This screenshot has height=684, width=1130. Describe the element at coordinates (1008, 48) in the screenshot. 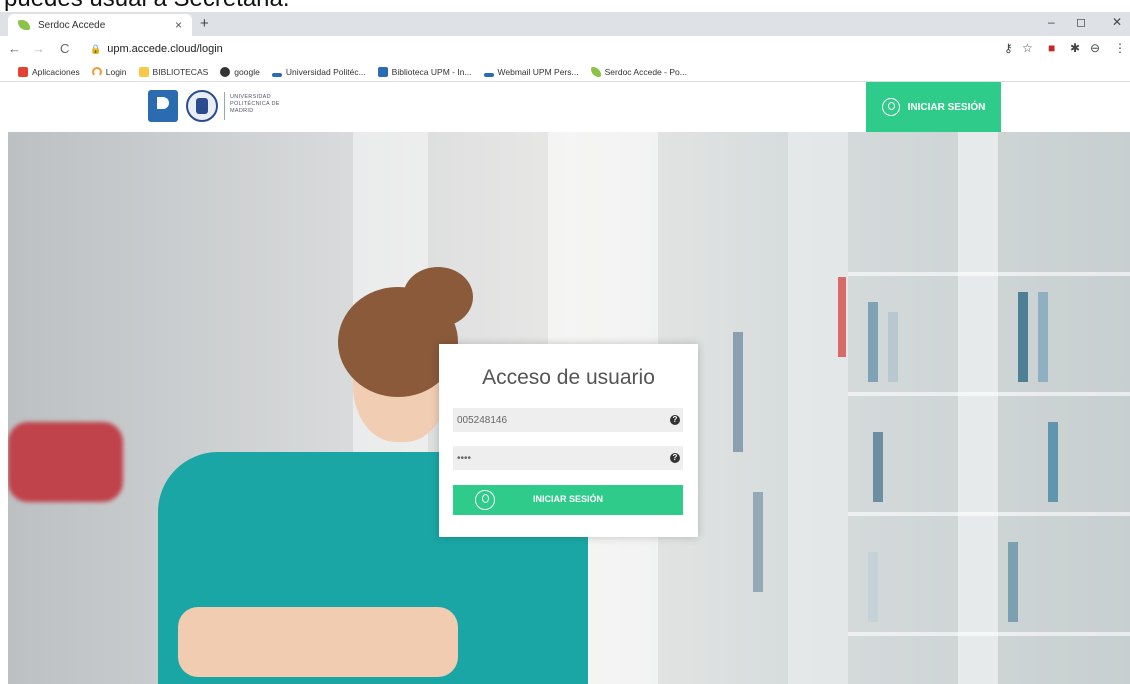

I see `key-icon: ⚷` at that location.